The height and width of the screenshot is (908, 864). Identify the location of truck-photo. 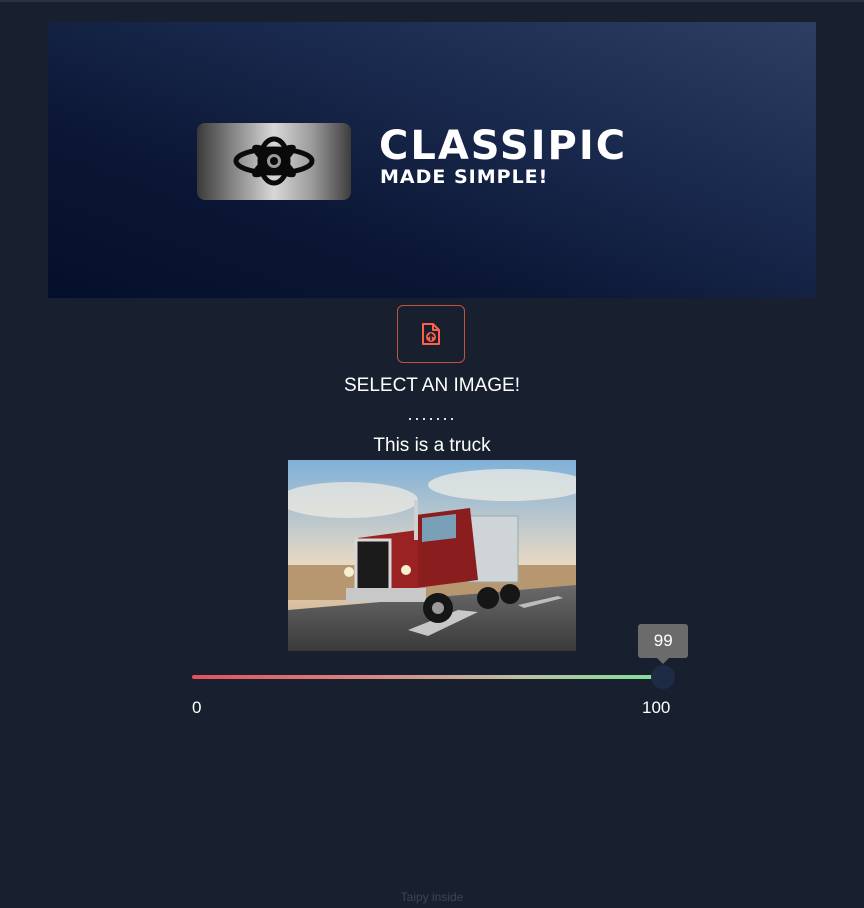
(432, 555).